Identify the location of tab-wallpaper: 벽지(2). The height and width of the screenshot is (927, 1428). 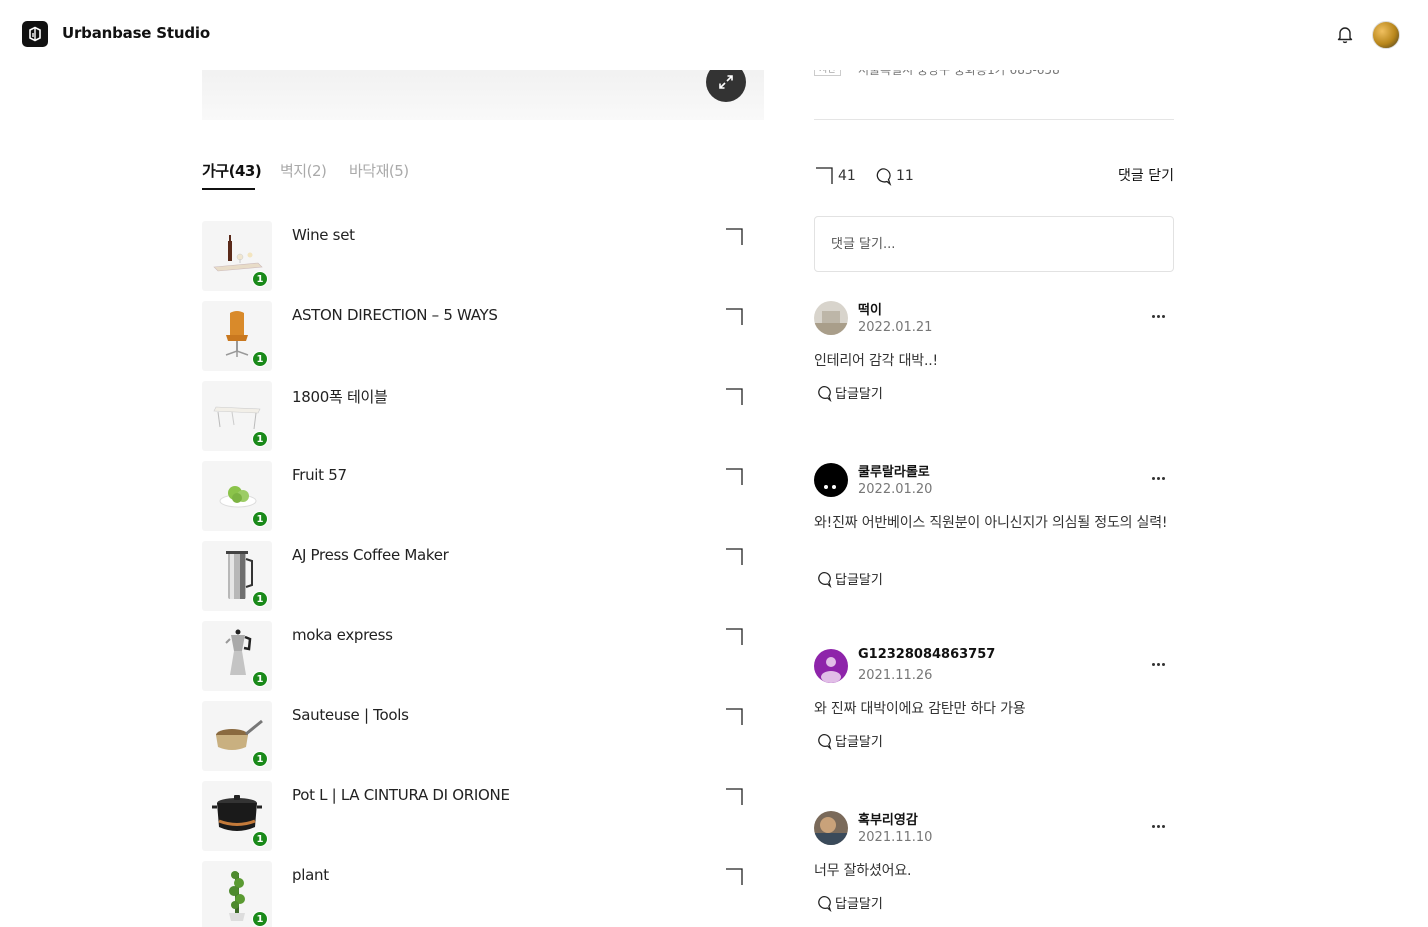
(303, 170).